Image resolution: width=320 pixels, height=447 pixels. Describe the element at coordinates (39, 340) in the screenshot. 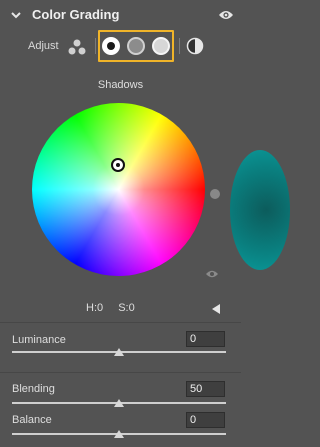

I see `luminance-label: Luminance` at that location.